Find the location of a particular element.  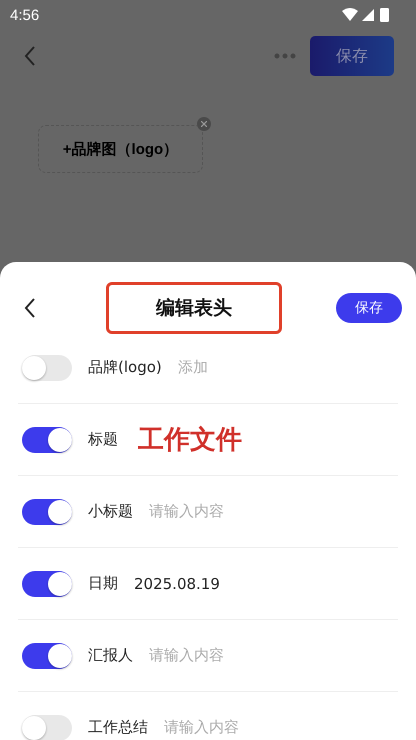

field-label: 品牌(logo) is located at coordinates (125, 367).